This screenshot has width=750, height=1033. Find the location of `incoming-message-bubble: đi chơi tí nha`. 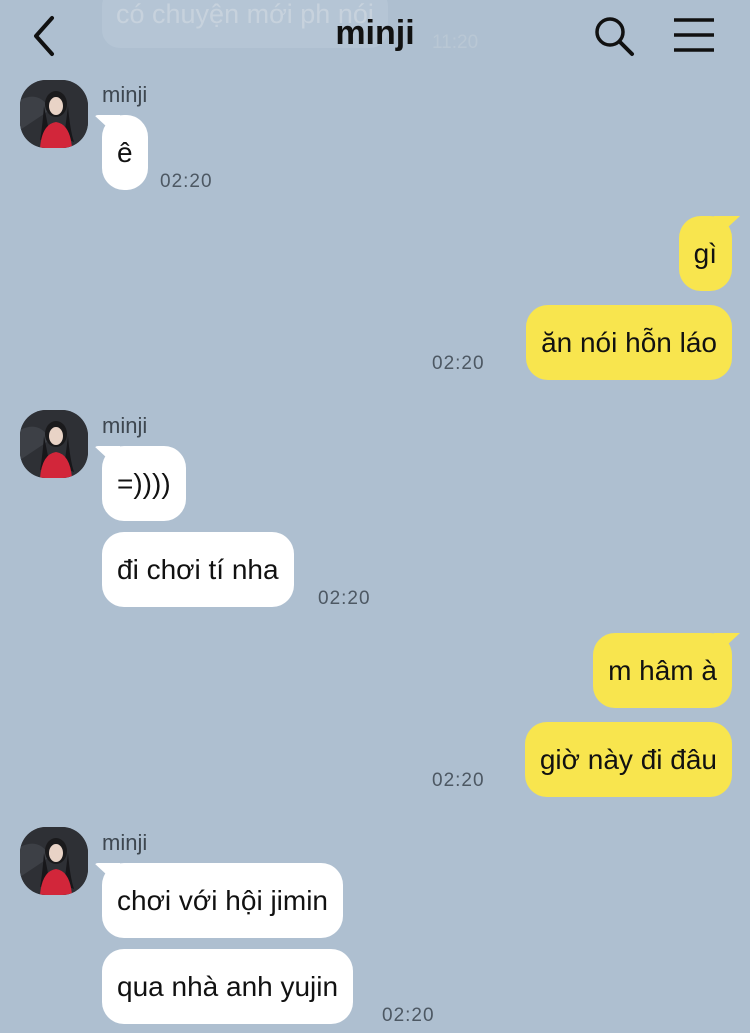

incoming-message-bubble: đi chơi tí nha is located at coordinates (198, 569).